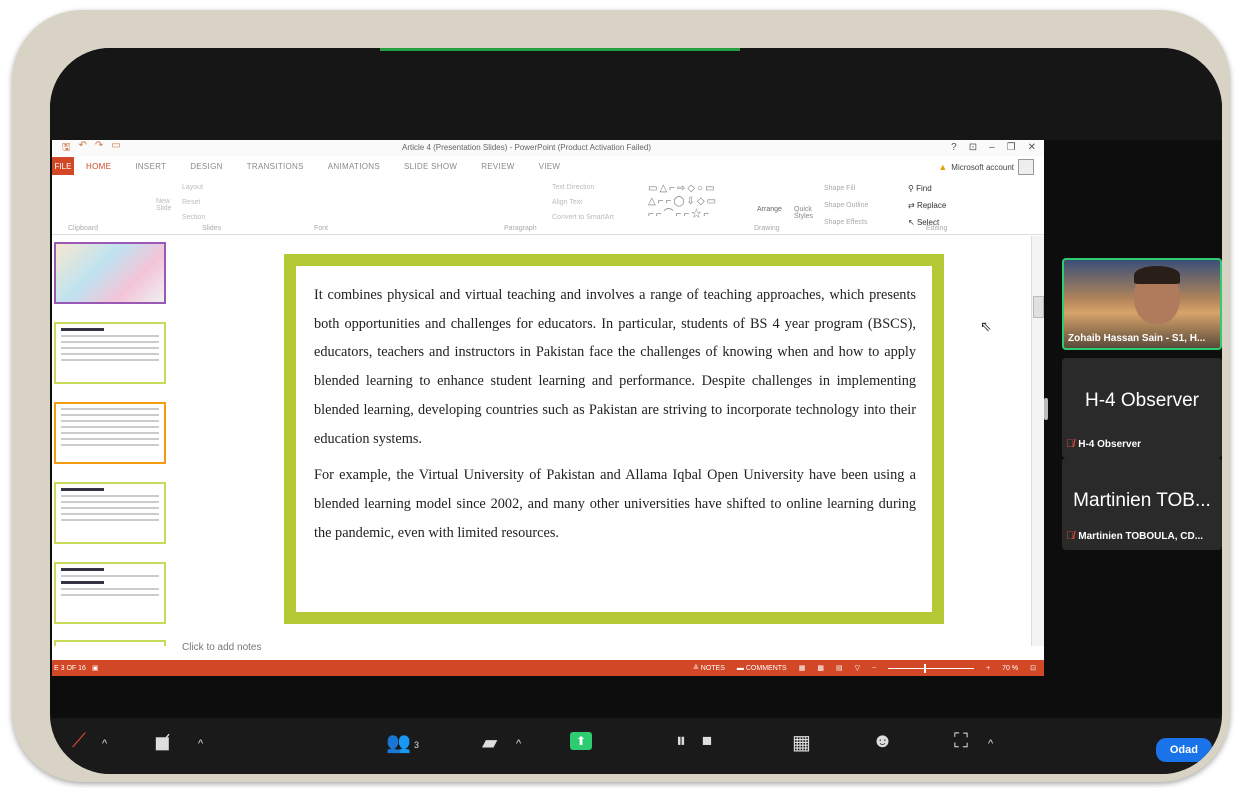 This screenshot has width=1241, height=788. I want to click on observer-label: 🎙̸ H-4 Observer, so click(1103, 444).